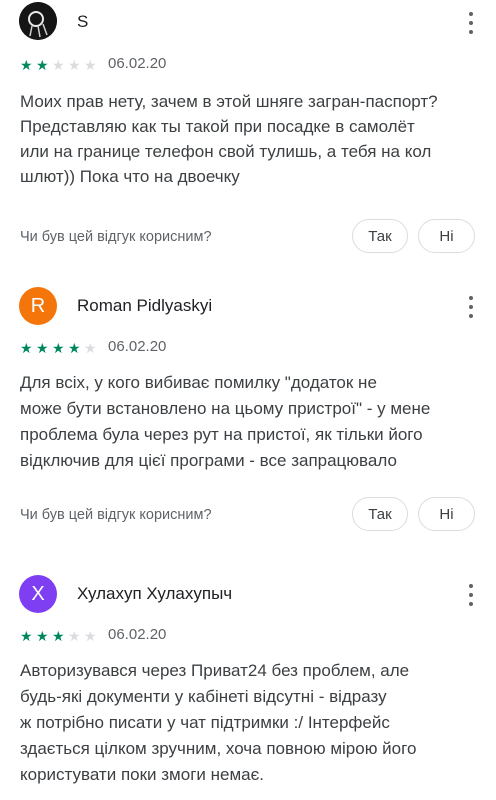 This screenshot has height=800, width=496. What do you see at coordinates (38, 306) in the screenshot?
I see `avatar: R` at bounding box center [38, 306].